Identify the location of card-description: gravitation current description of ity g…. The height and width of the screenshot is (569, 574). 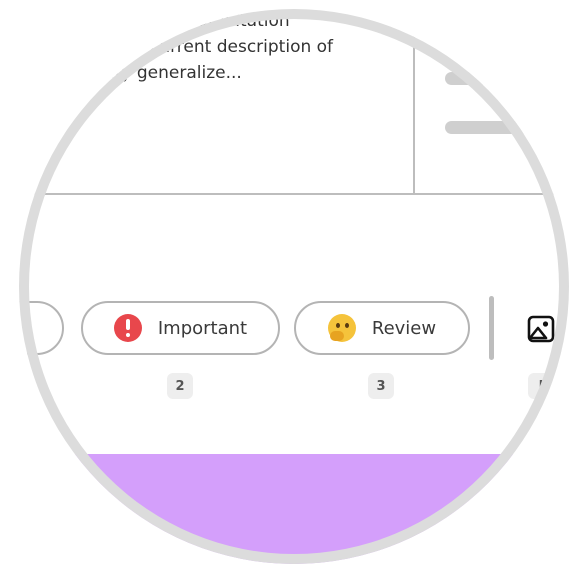
(260, 47).